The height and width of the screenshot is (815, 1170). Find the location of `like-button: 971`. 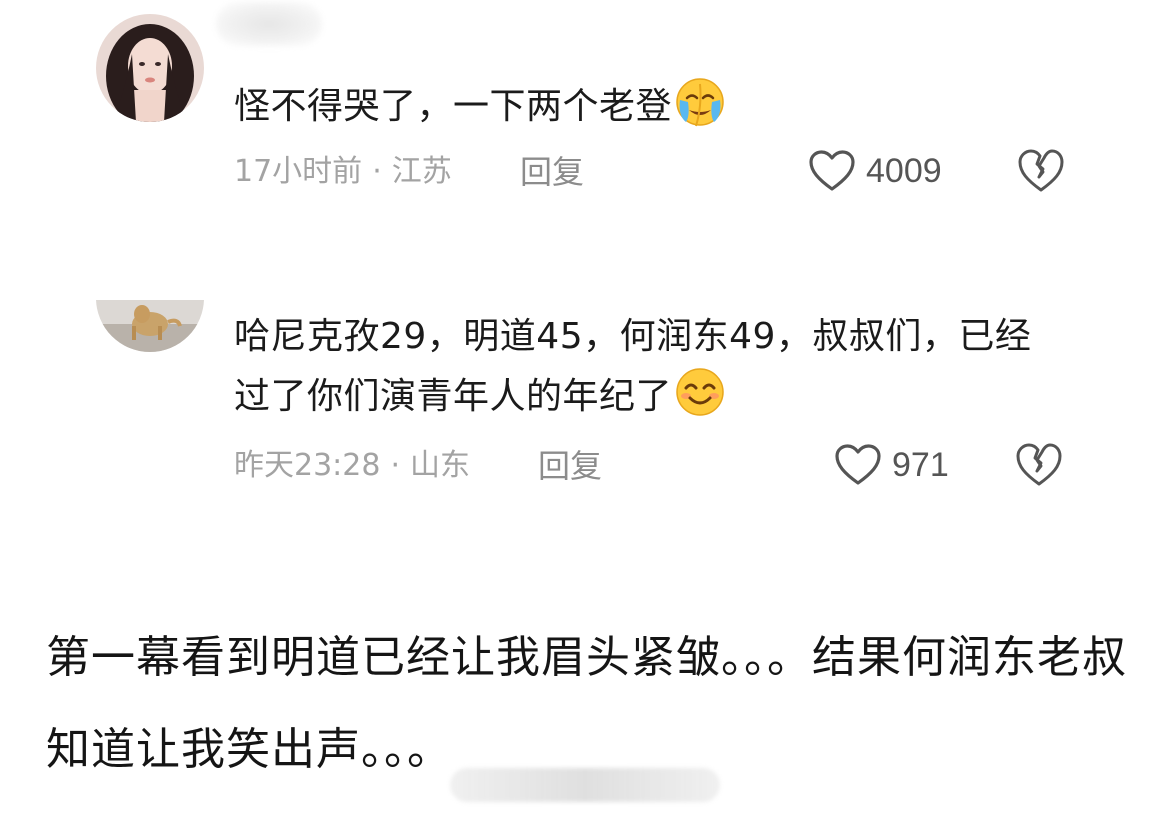

like-button: 971 is located at coordinates (891, 465).